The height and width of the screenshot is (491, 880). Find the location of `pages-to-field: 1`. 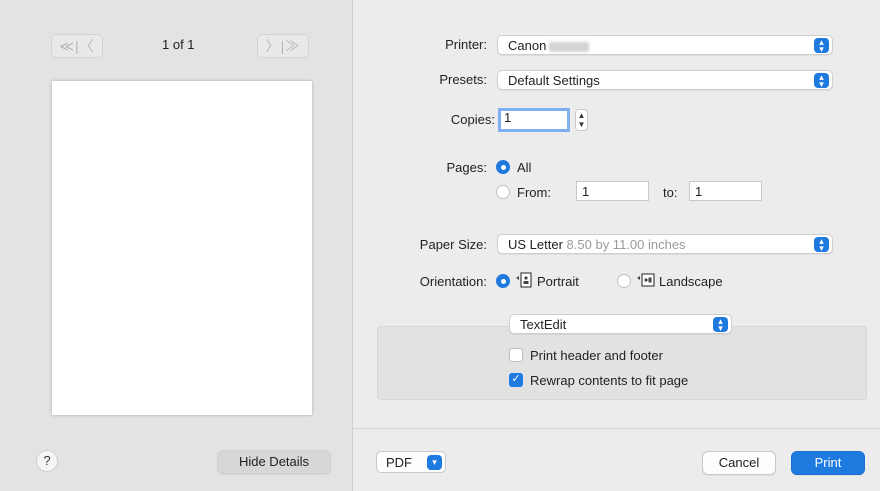

pages-to-field: 1 is located at coordinates (725, 191).